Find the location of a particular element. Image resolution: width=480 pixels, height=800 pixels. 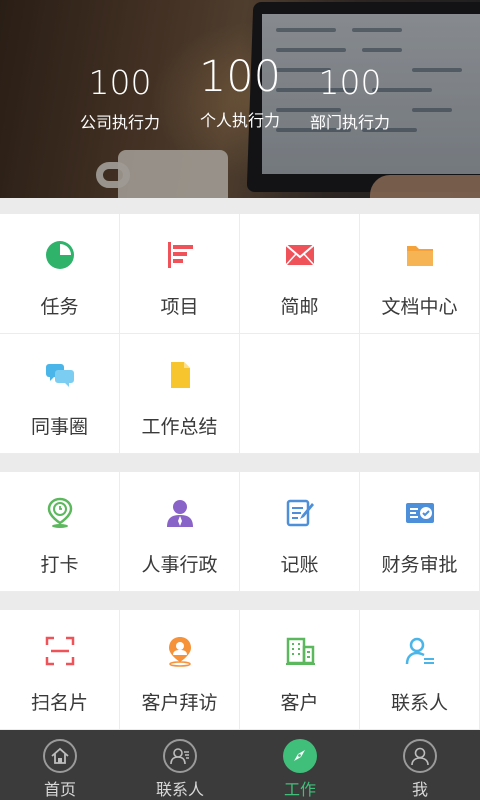

grid-item-checkin: 打卡 is located at coordinates (60, 532).